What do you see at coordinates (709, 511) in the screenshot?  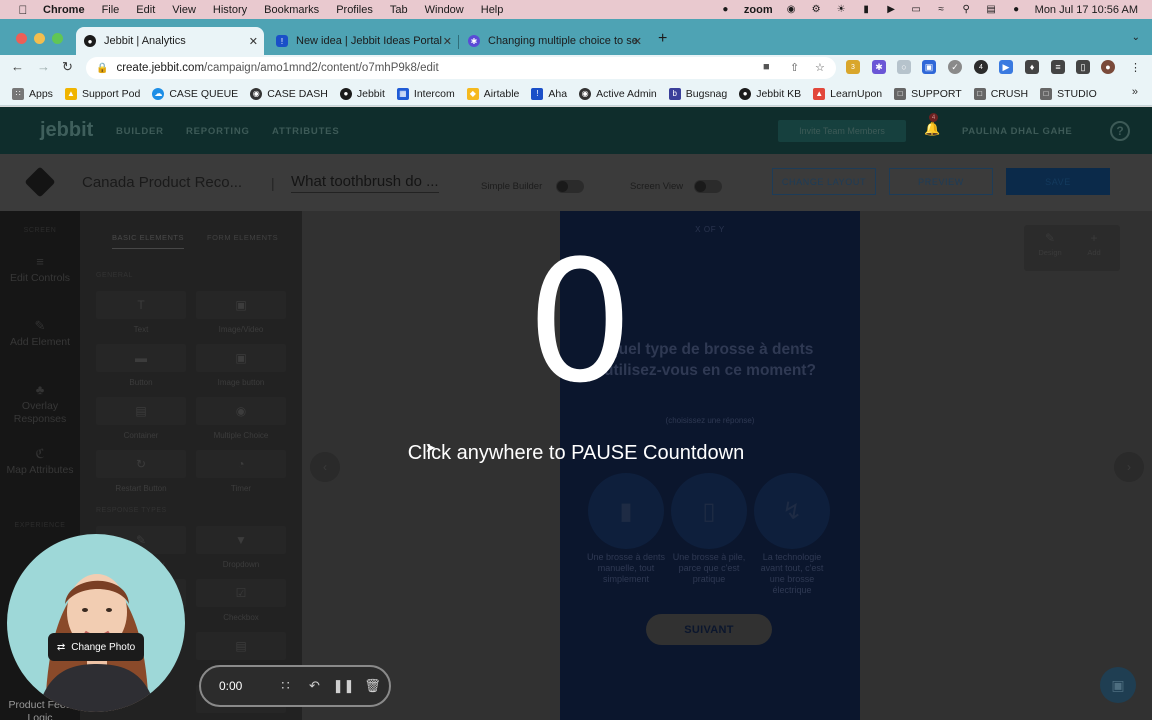 I see `battery-toothbrush-icon: ▯` at bounding box center [709, 511].